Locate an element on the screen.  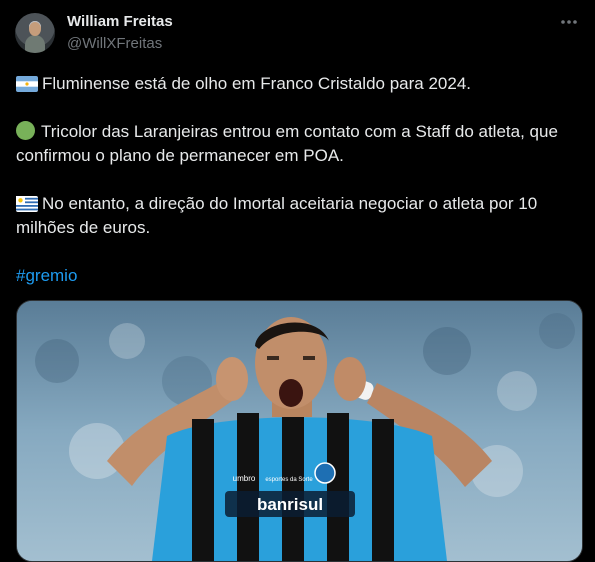
argentina-flag-icon is located at coordinates (27, 84).